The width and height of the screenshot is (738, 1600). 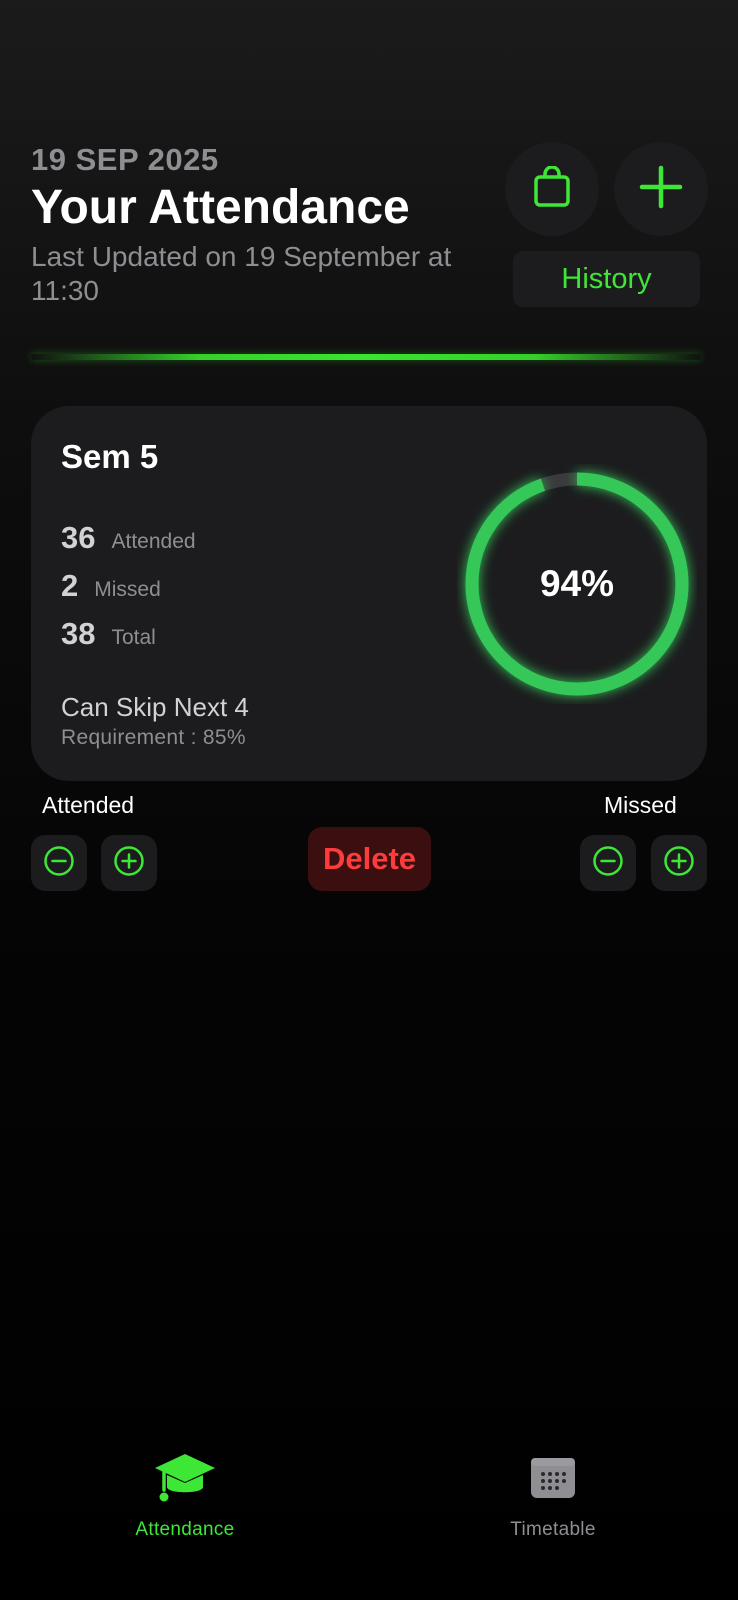 What do you see at coordinates (640, 805) in the screenshot?
I see `missed-controls-label: Missed` at bounding box center [640, 805].